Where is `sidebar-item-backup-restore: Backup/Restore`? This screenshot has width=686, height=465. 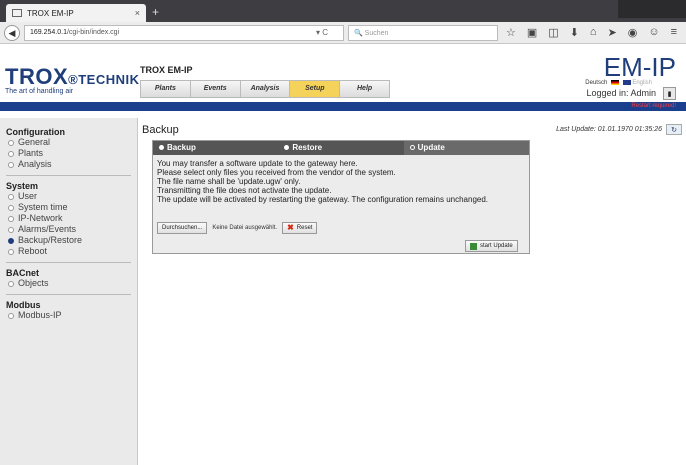
sidebar-item-backup-restore: Backup/Restore is located at coordinates (68, 240).